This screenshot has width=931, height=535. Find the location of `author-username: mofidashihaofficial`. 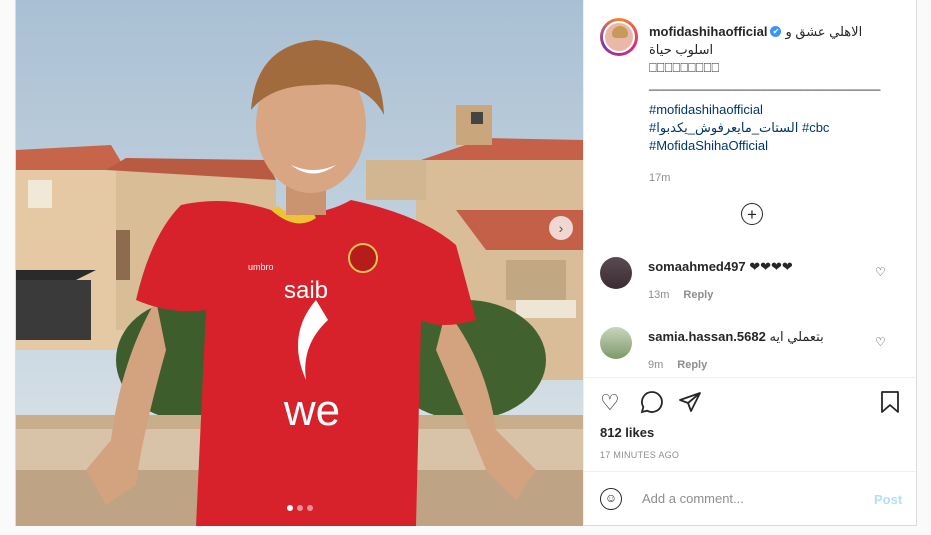

author-username: mofidashihaofficial is located at coordinates (708, 31).